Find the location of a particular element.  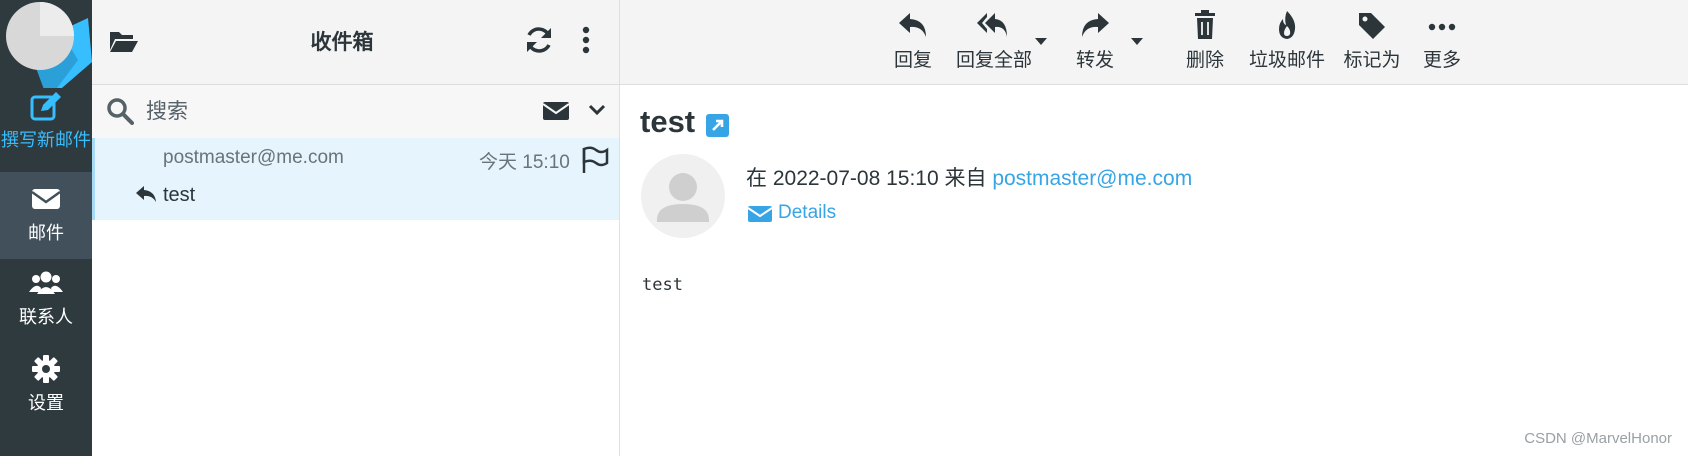

left-navigation-rail: 撰写新邮件 邮件 联系人 设置 is located at coordinates (46, 228).